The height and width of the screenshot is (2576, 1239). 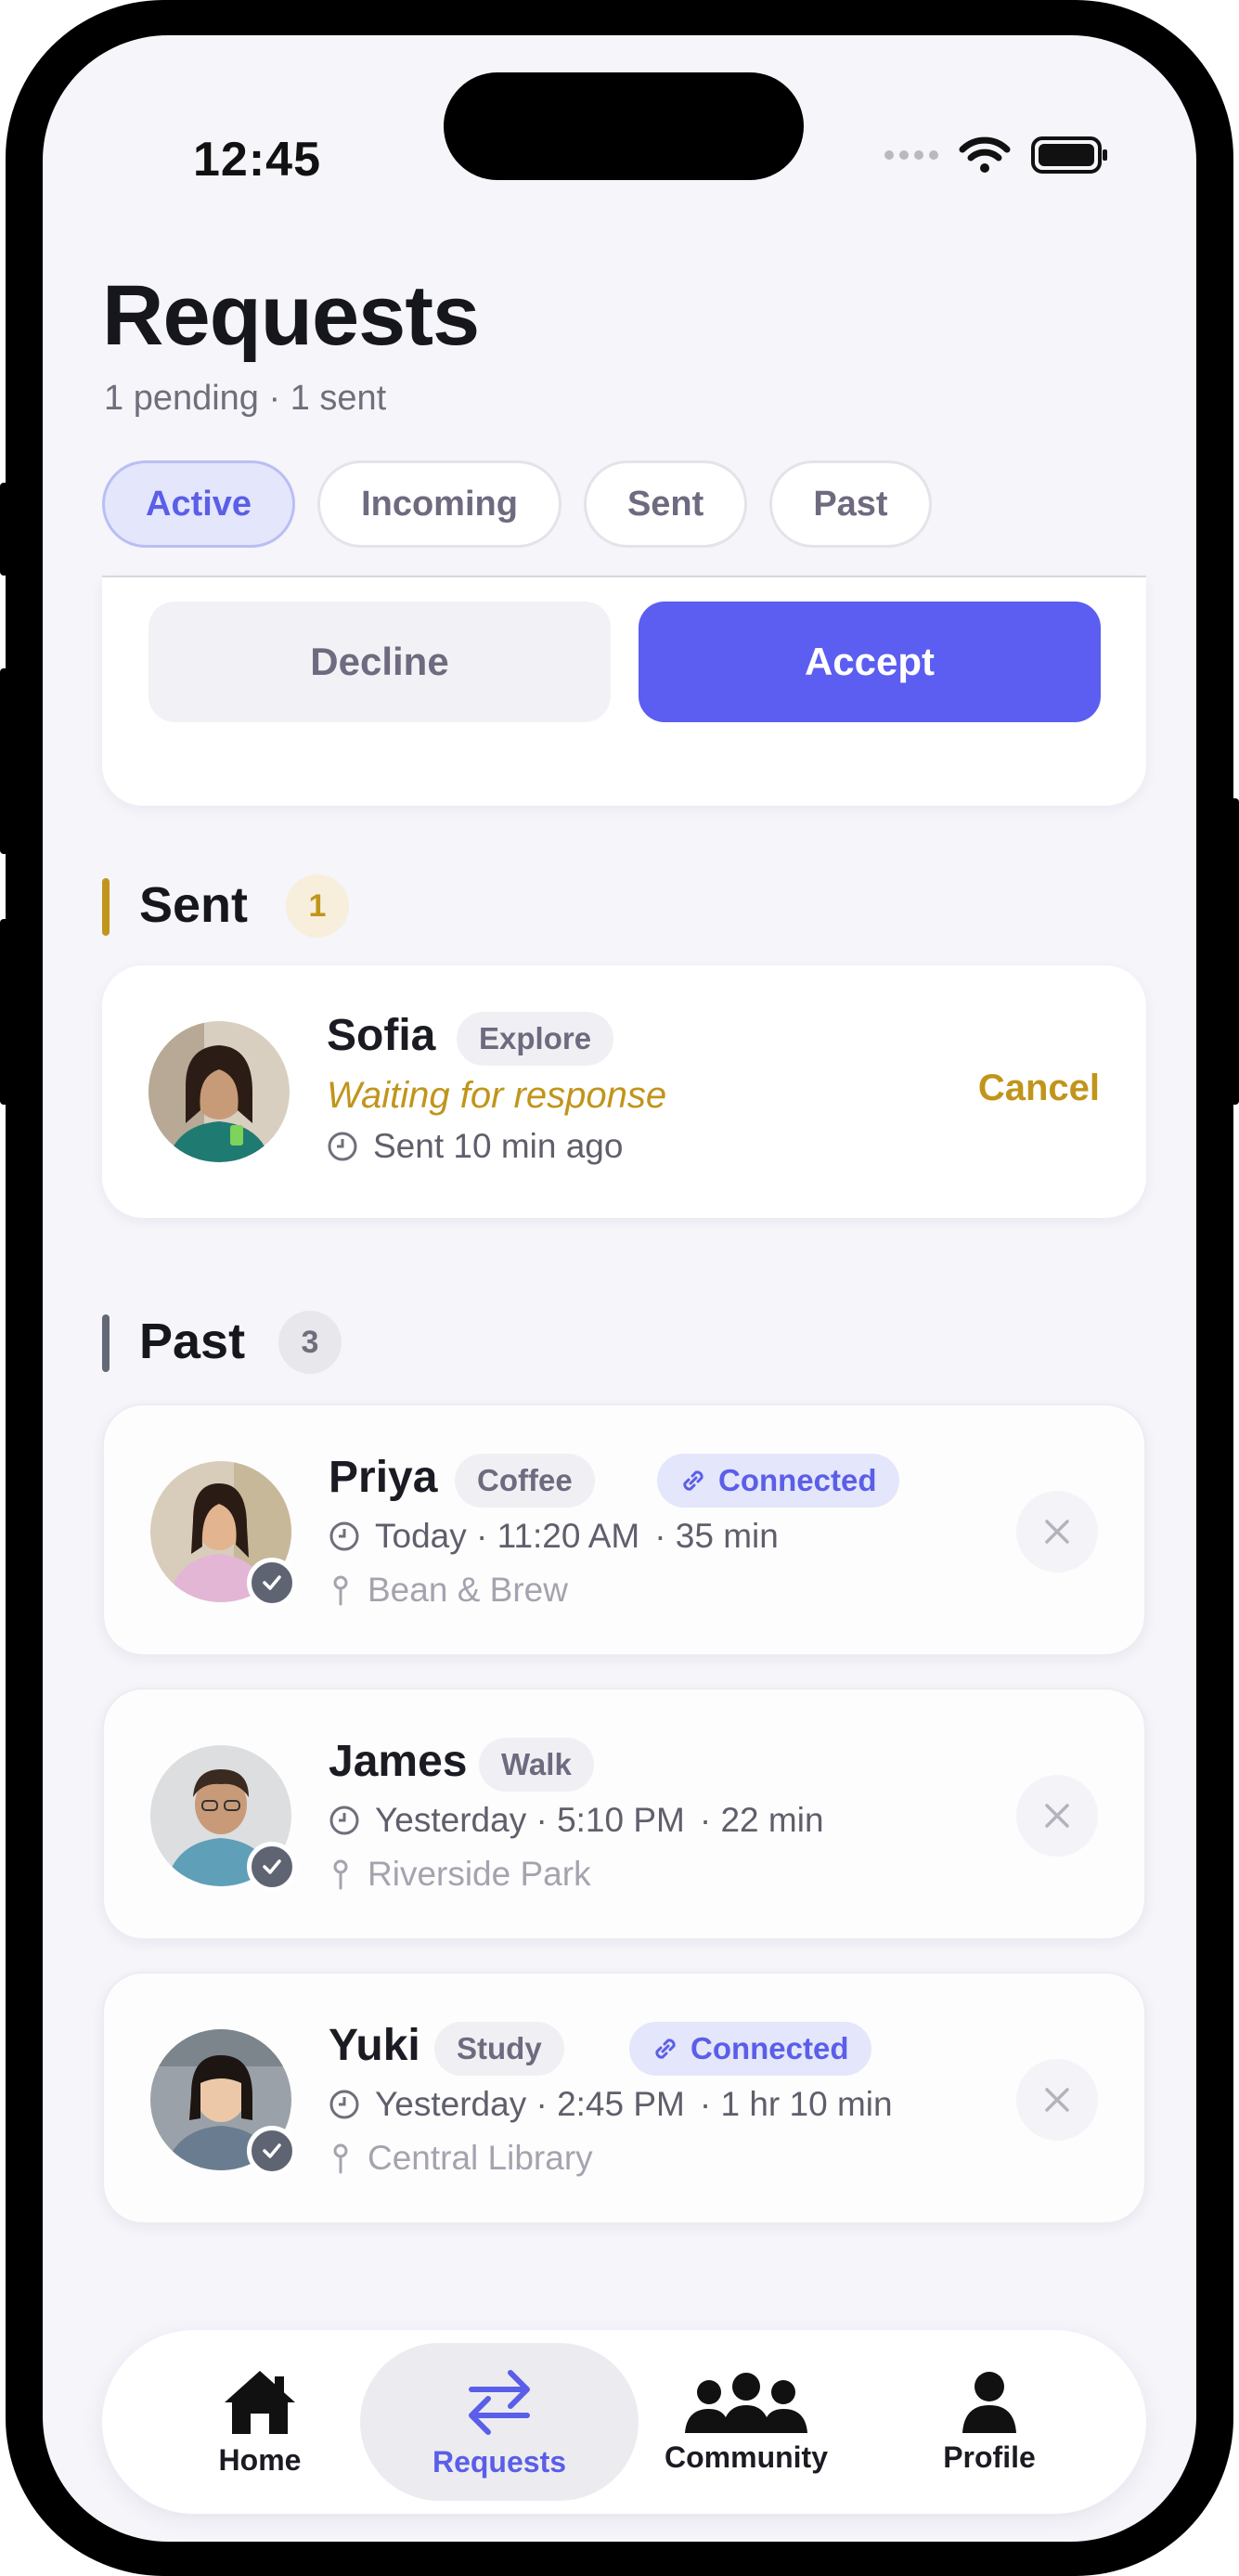 I want to click on past-duration: · 35 min, so click(x=716, y=1536).